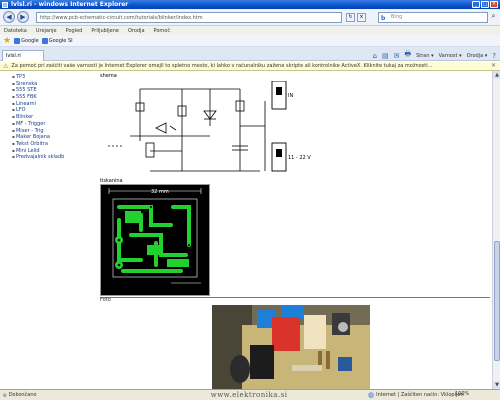 Image resolution: width=500 pixels, height=400 pixels. What do you see at coordinates (38, 124) in the screenshot?
I see `sidebar-item: MF - Trigger` at bounding box center [38, 124].